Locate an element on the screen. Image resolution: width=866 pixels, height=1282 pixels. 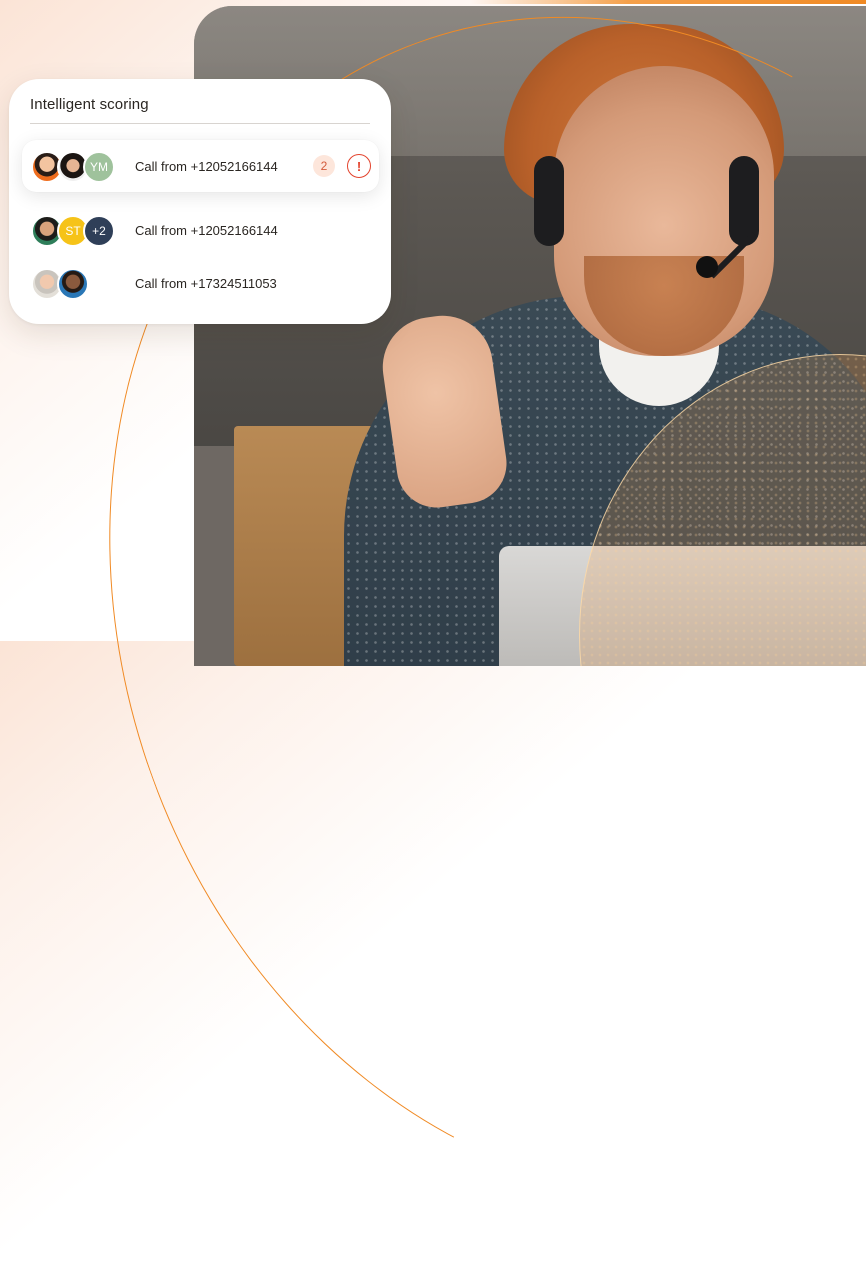
avatar-overflow-count: +2 is located at coordinates (99, 231).